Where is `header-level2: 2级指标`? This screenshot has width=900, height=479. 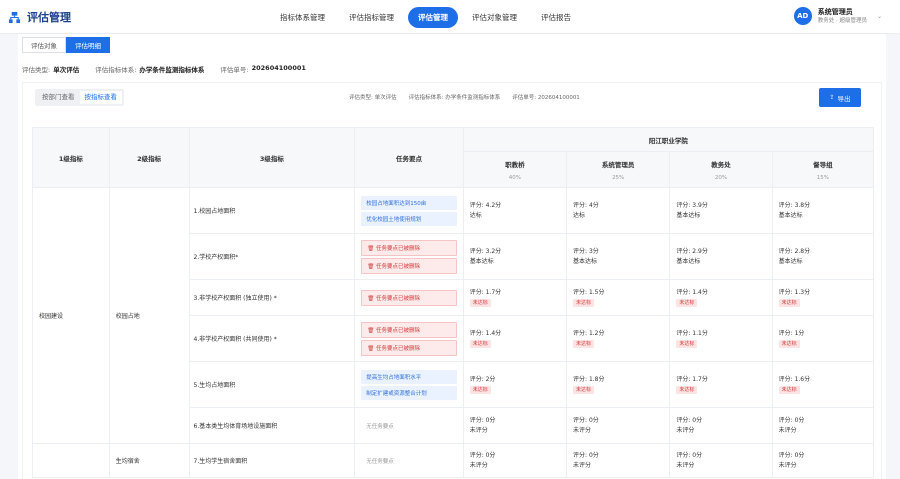
header-level2: 2级指标 is located at coordinates (149, 157).